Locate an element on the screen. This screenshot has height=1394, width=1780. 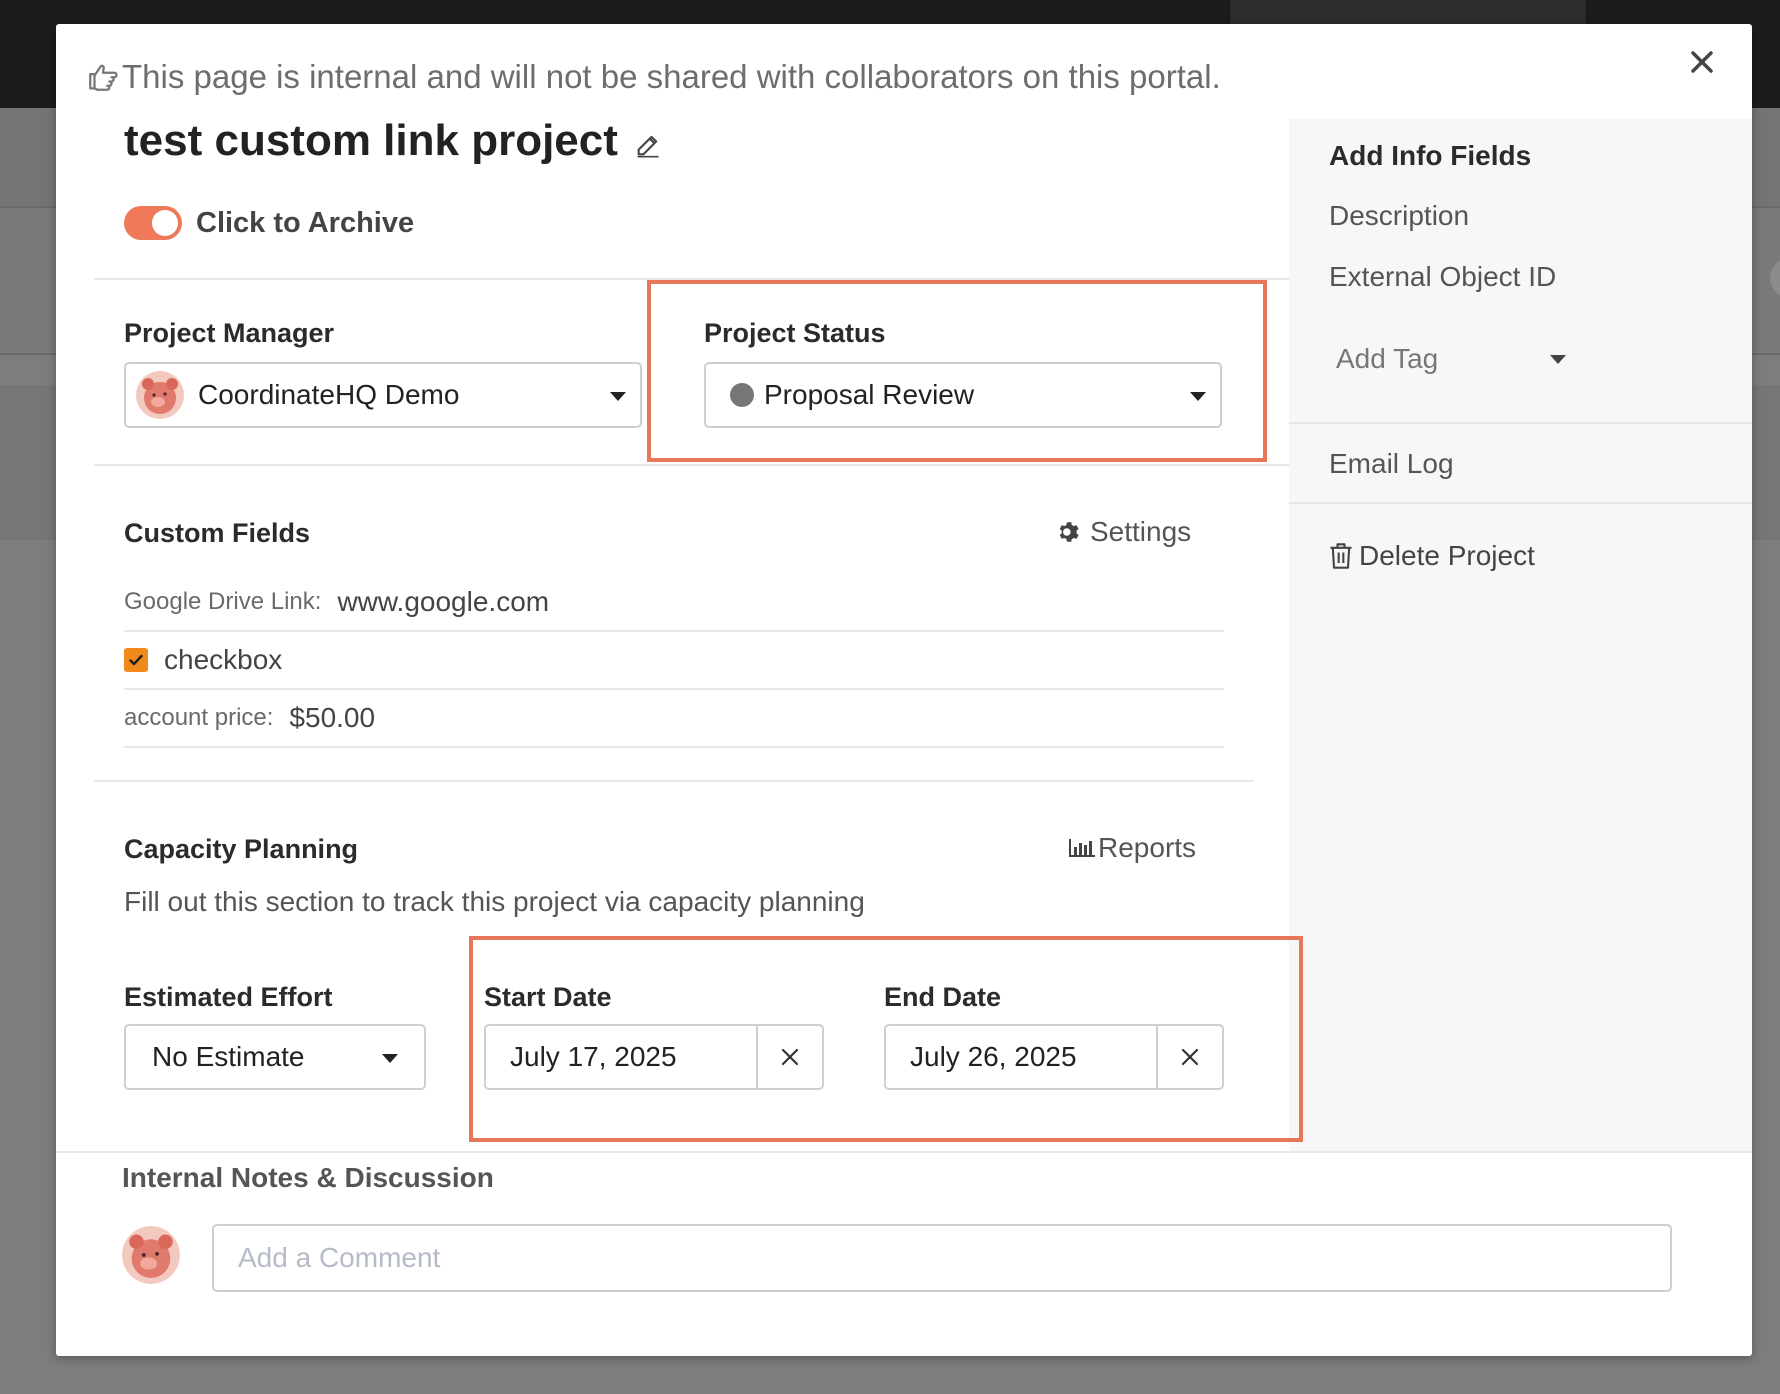
account-price-value: $50.00 is located at coordinates (332, 717).